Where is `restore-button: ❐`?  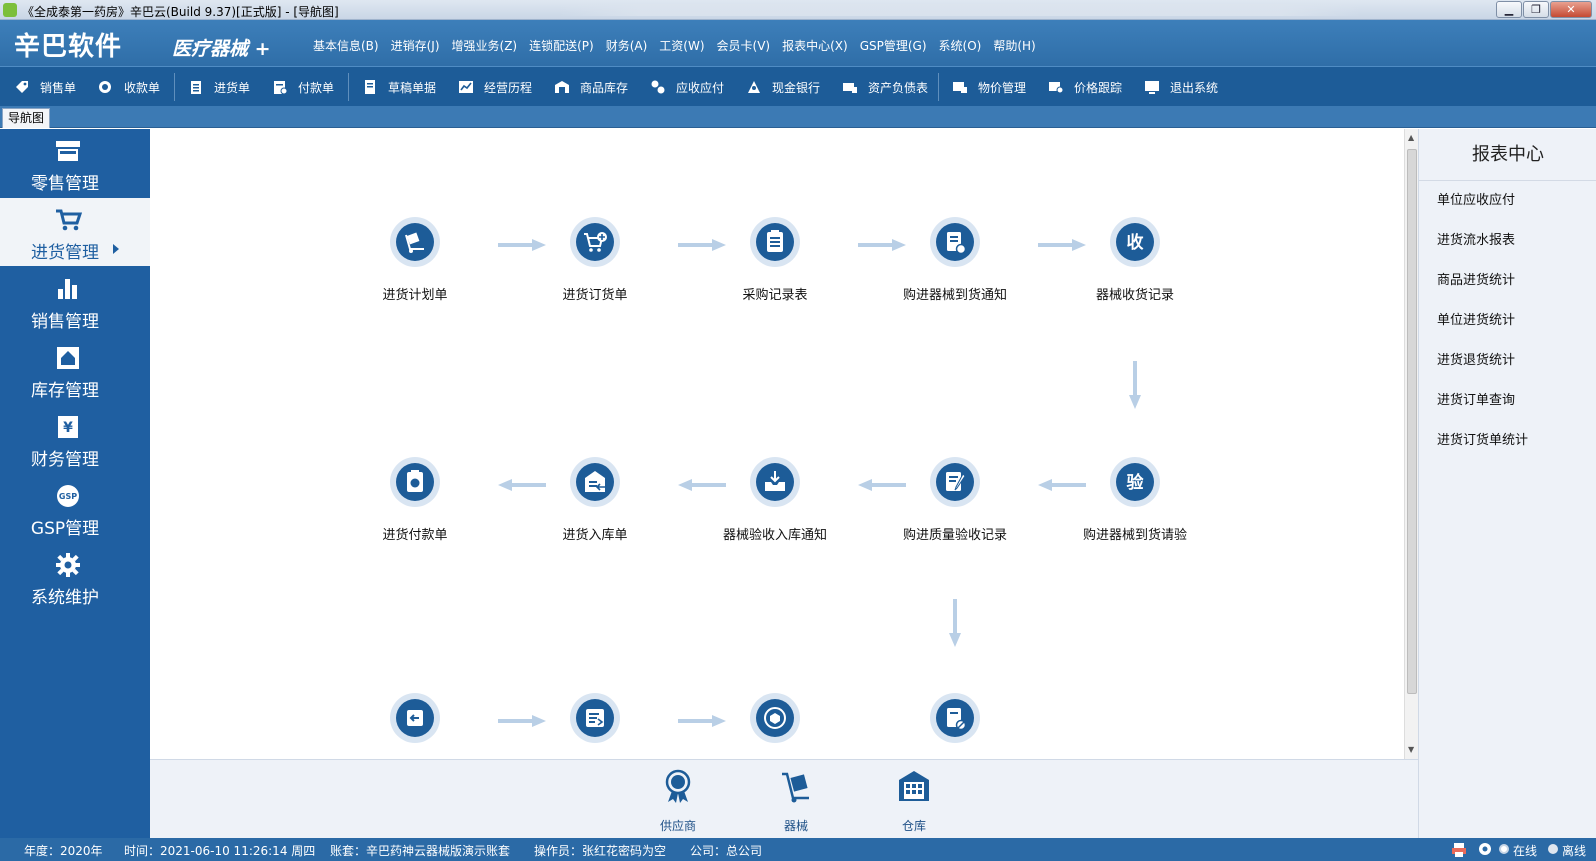 restore-button: ❐ is located at coordinates (1536, 9).